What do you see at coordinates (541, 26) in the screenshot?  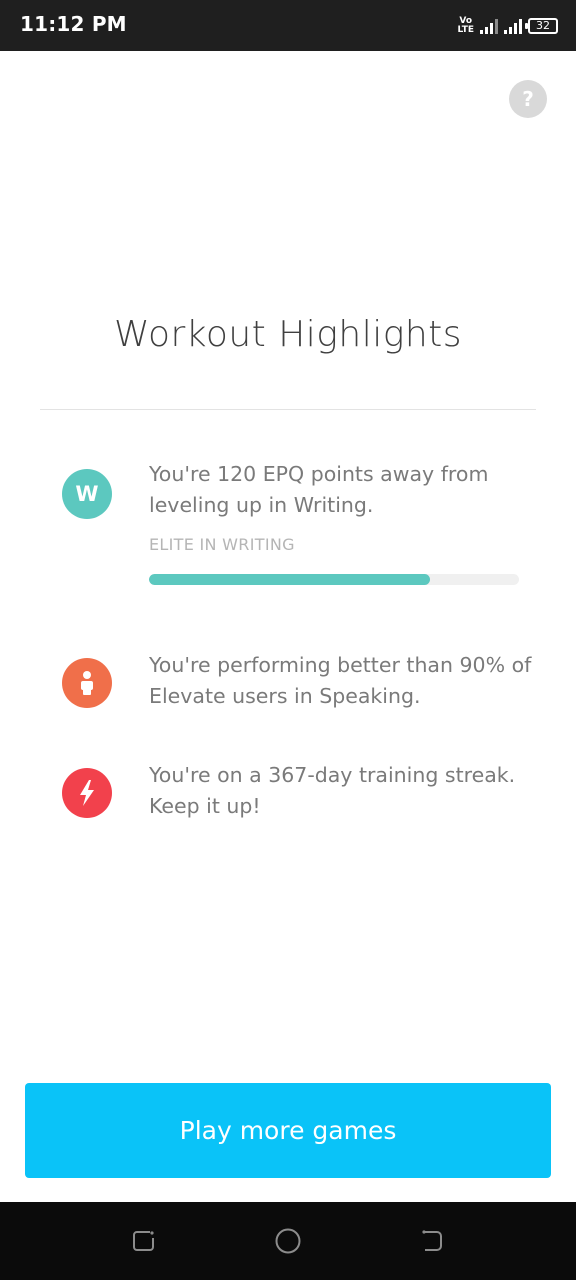 I see `battery-icon: 32` at bounding box center [541, 26].